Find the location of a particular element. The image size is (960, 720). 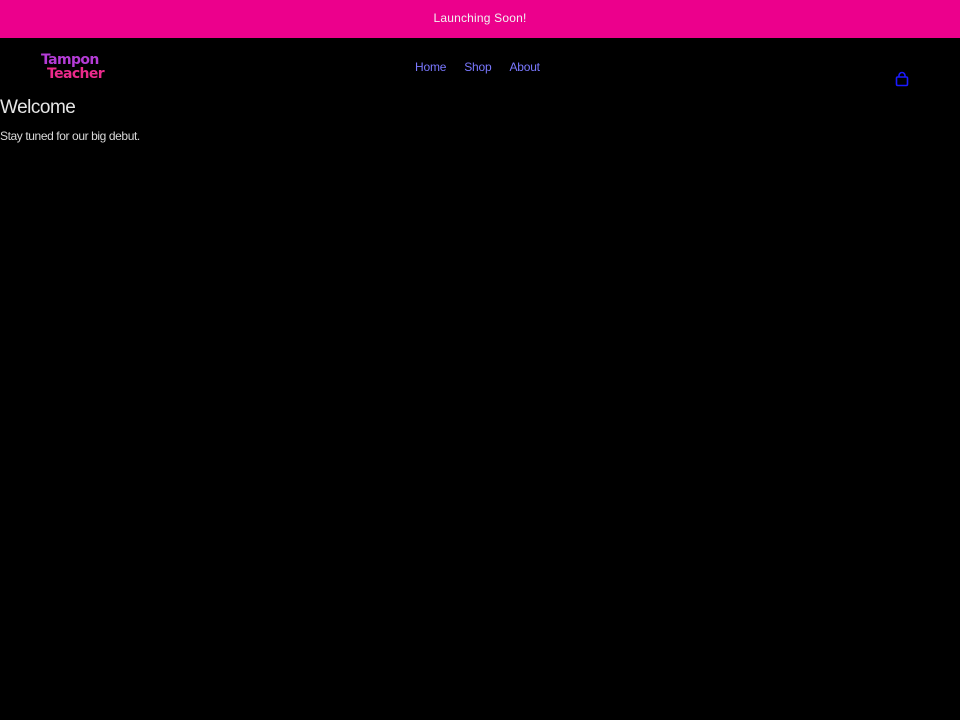

announcement-text: Launching Soon! is located at coordinates (480, 18).